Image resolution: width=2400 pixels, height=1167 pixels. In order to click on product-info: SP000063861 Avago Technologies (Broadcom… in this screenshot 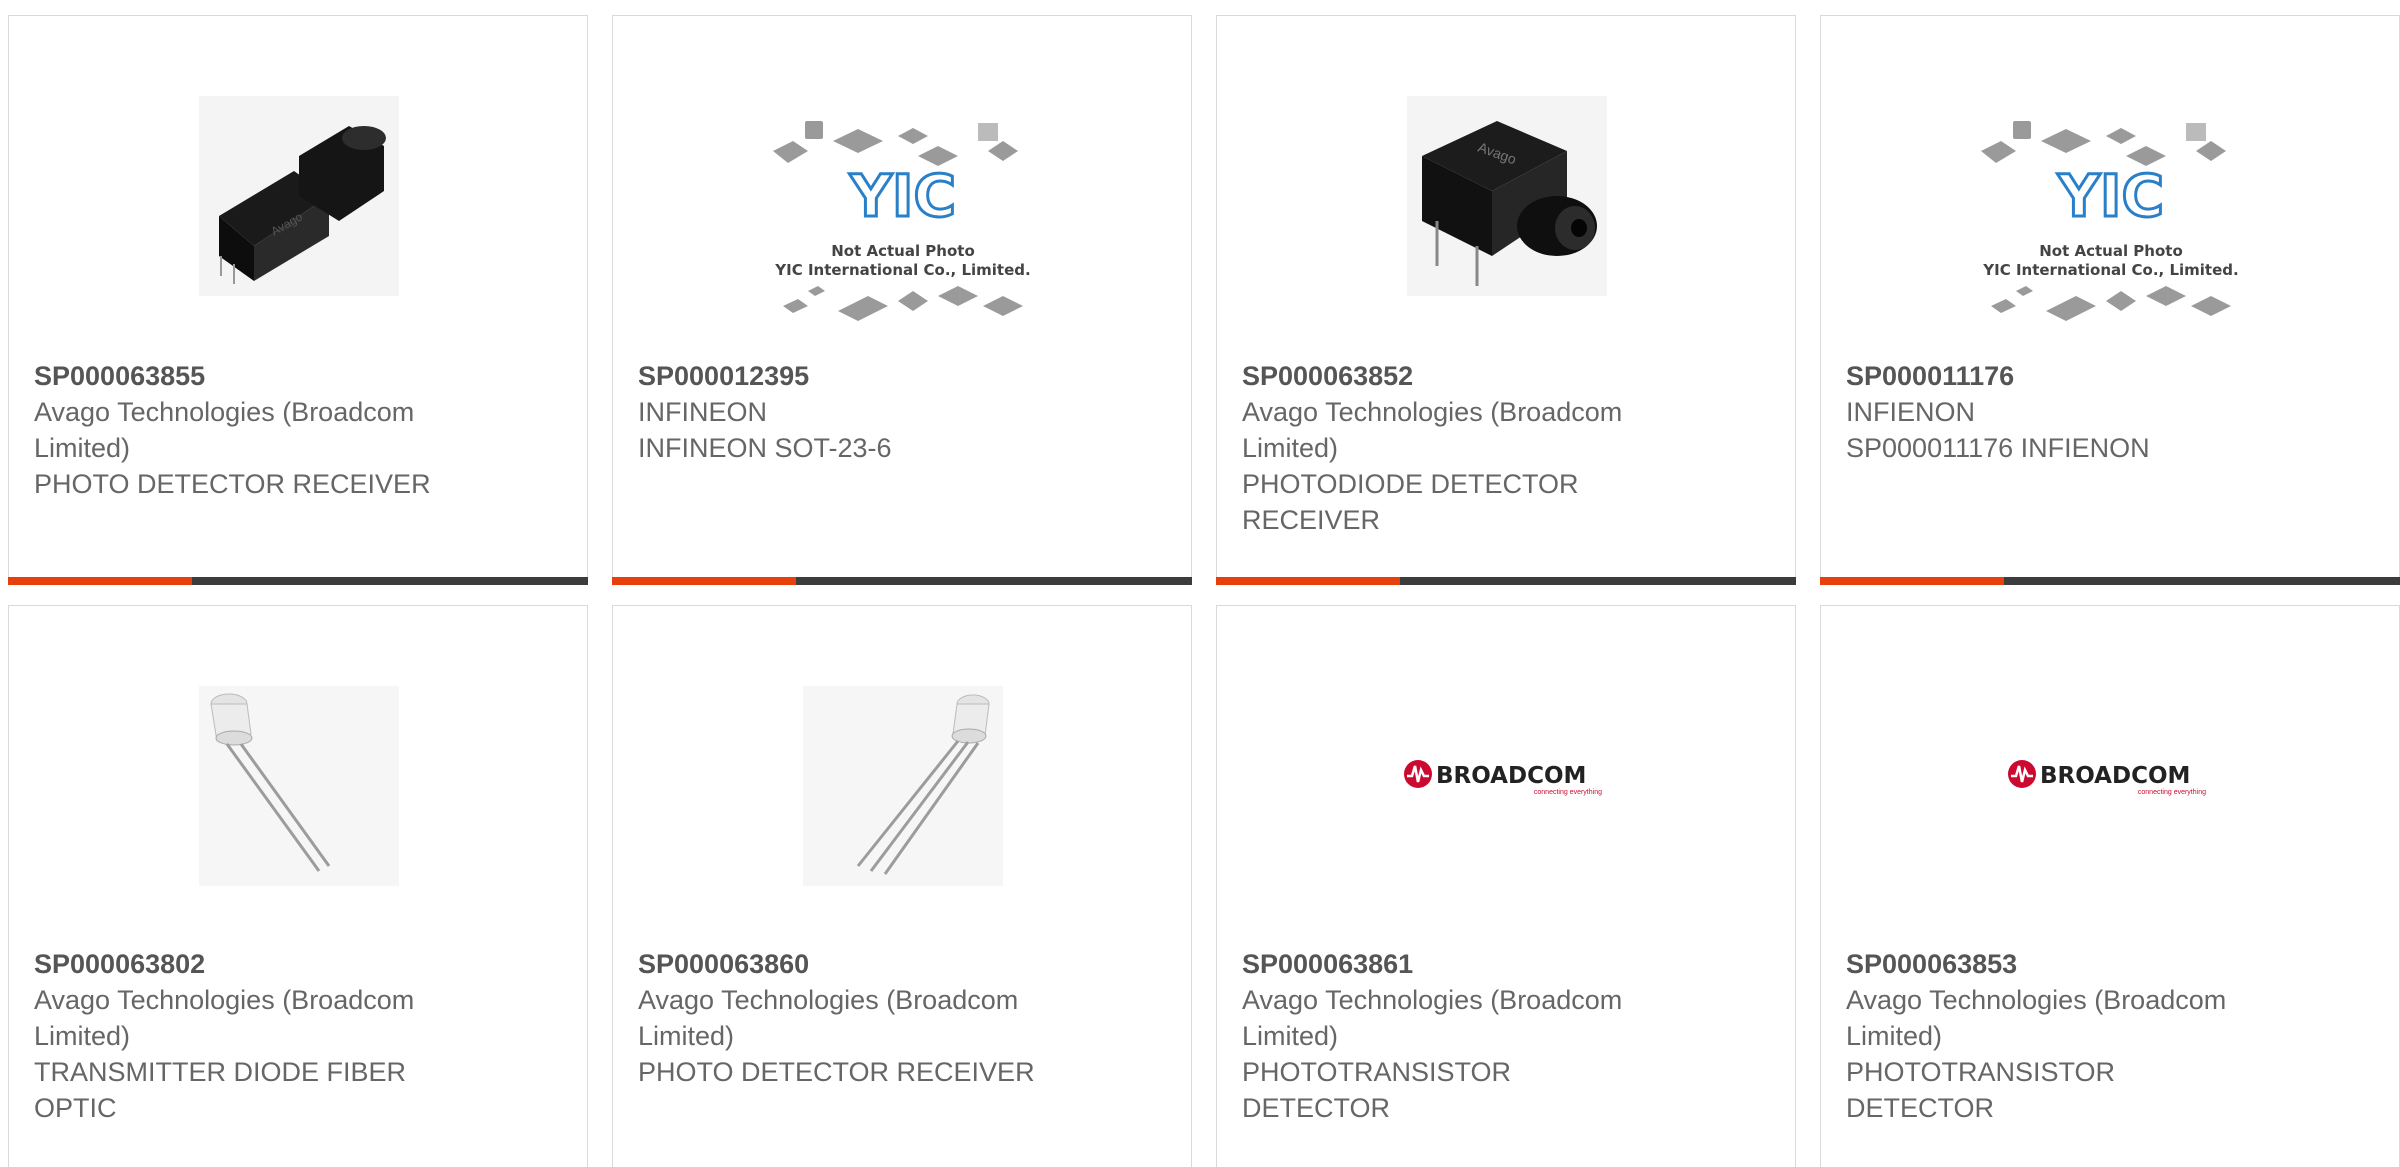, I will do `click(1472, 1036)`.